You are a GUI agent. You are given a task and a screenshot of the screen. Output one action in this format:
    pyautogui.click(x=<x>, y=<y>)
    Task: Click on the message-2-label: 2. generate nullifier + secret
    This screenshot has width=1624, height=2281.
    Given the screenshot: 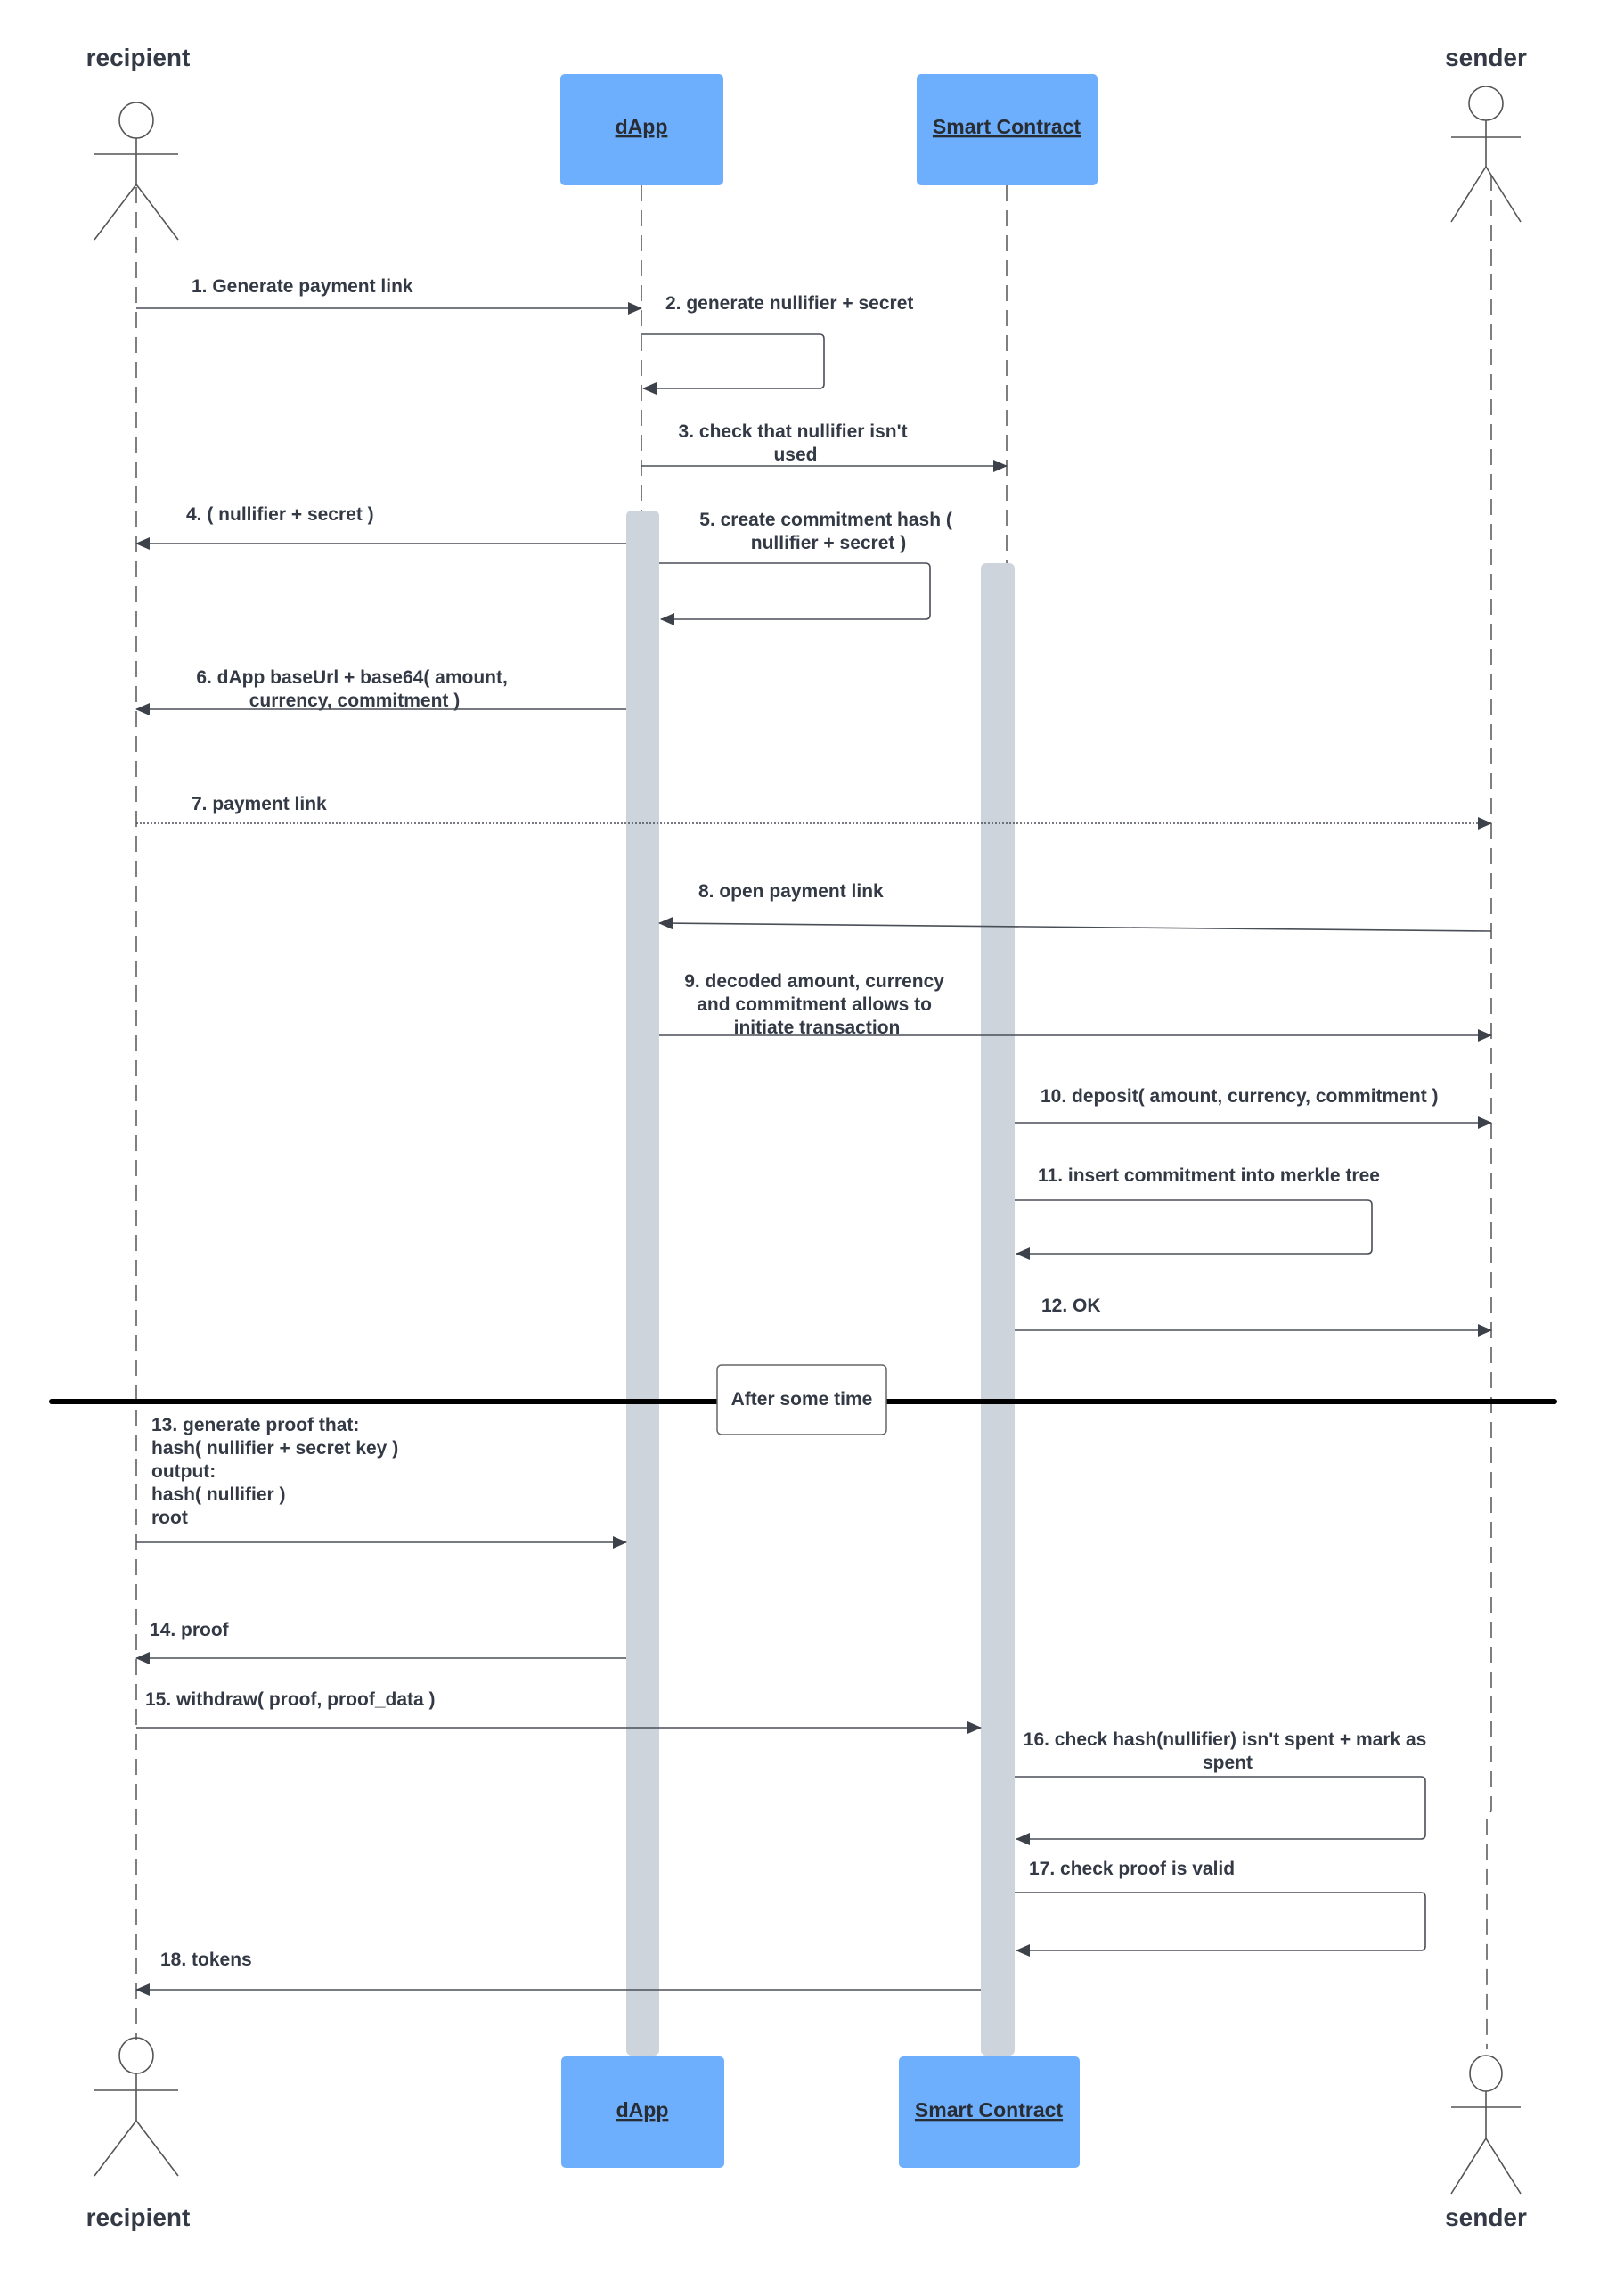 What is the action you would take?
    pyautogui.click(x=789, y=303)
    